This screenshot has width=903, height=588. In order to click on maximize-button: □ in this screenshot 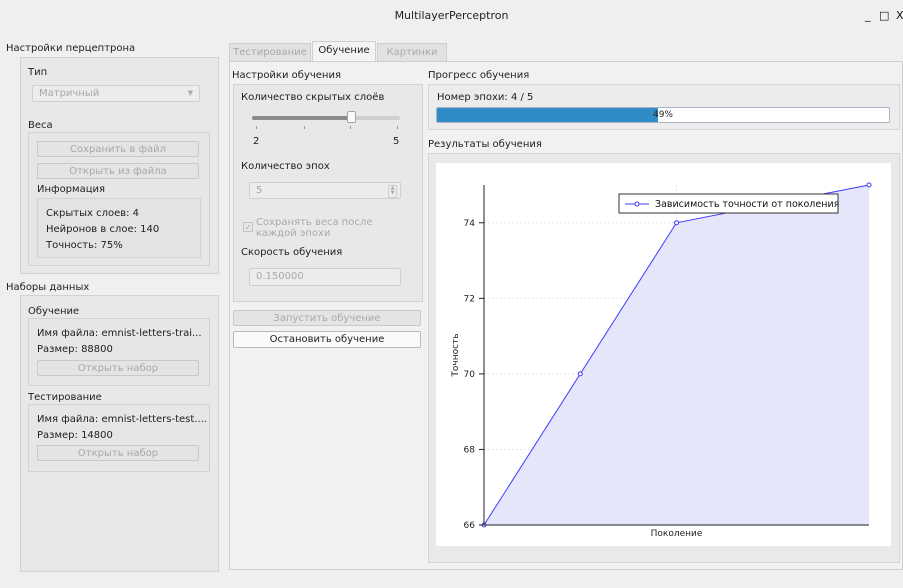, I will do `click(884, 15)`.